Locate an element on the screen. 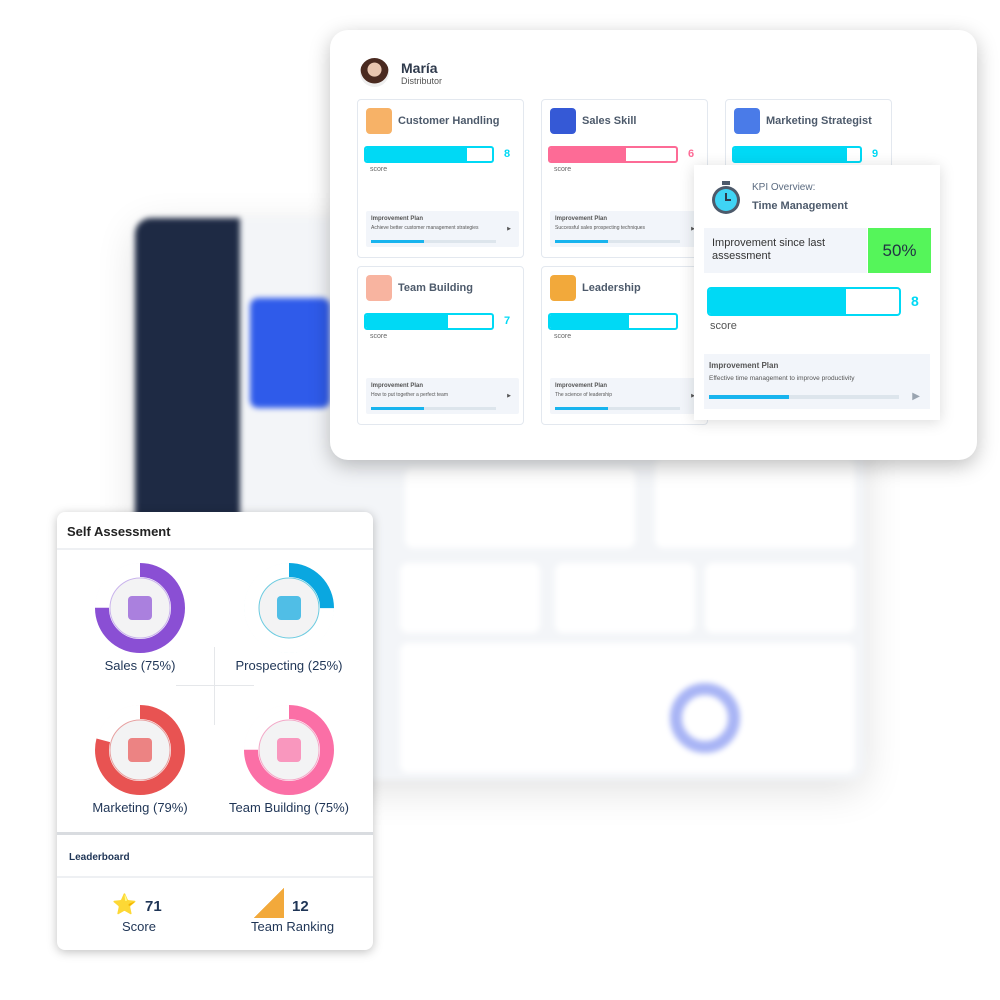  climbing-icon is located at coordinates (269, 903).